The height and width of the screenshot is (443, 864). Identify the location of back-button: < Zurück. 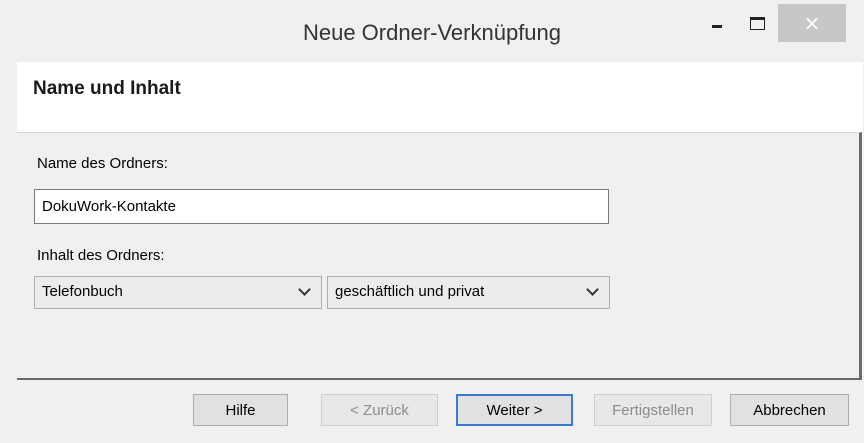
(379, 410).